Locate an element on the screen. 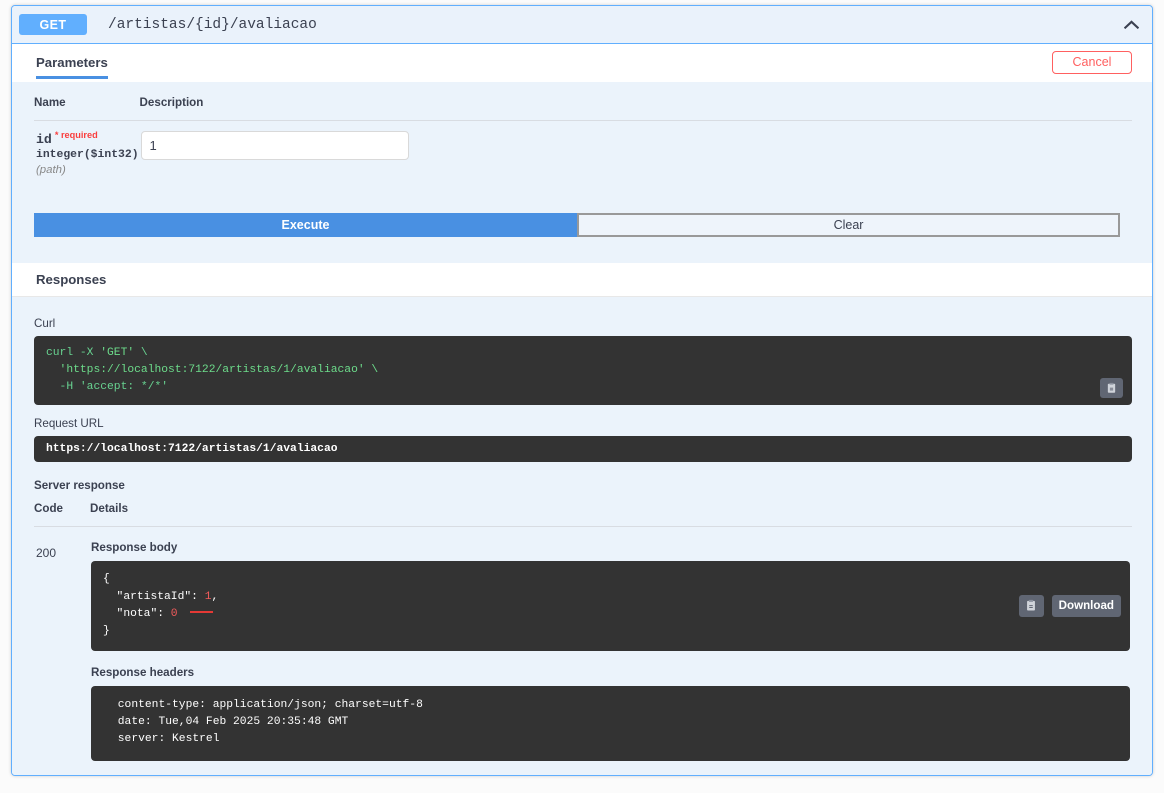  parameter-location: (path) is located at coordinates (51, 170).